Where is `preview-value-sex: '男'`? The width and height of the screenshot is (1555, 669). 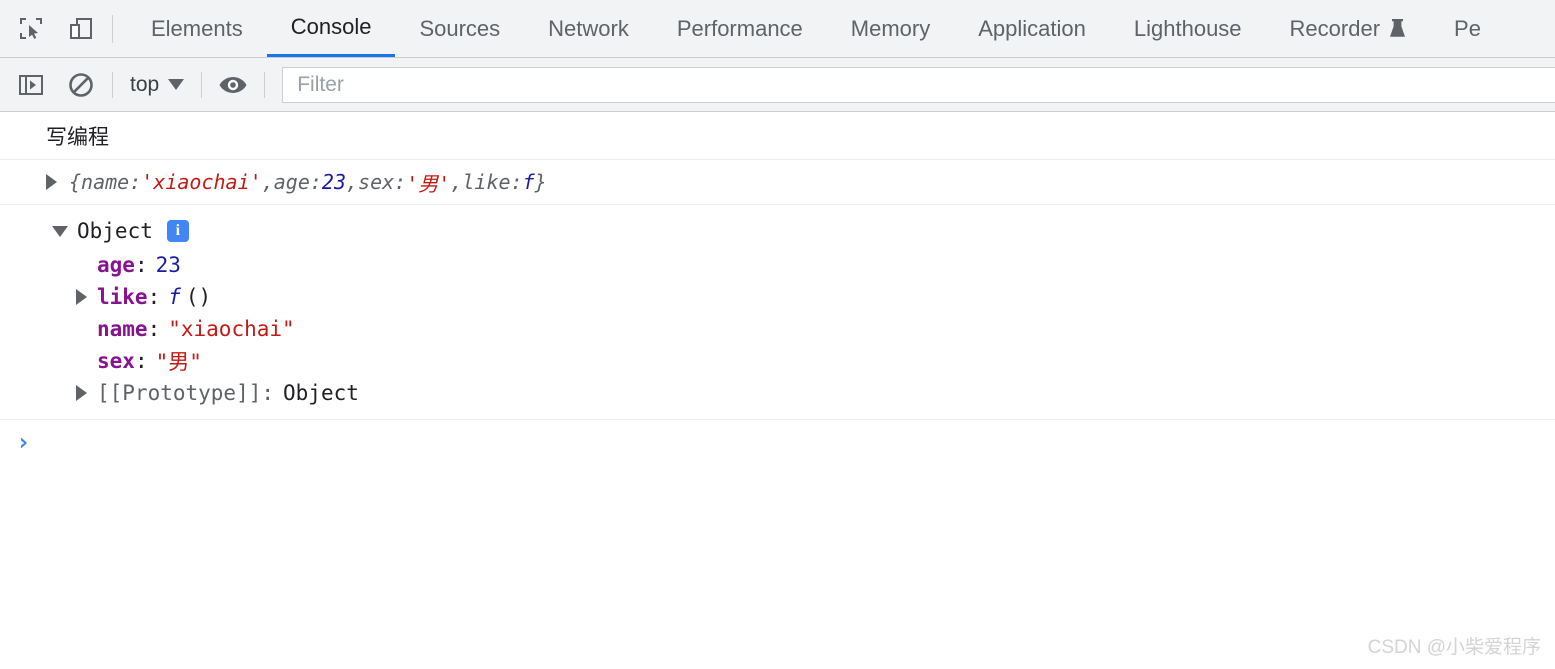 preview-value-sex: '男' is located at coordinates (428, 183).